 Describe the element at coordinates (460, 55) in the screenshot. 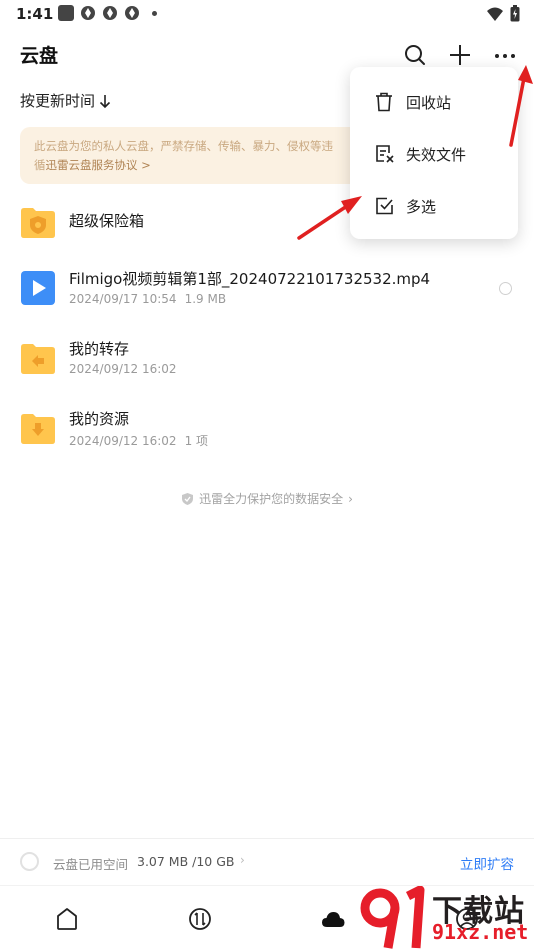

I see `add-icon` at that location.